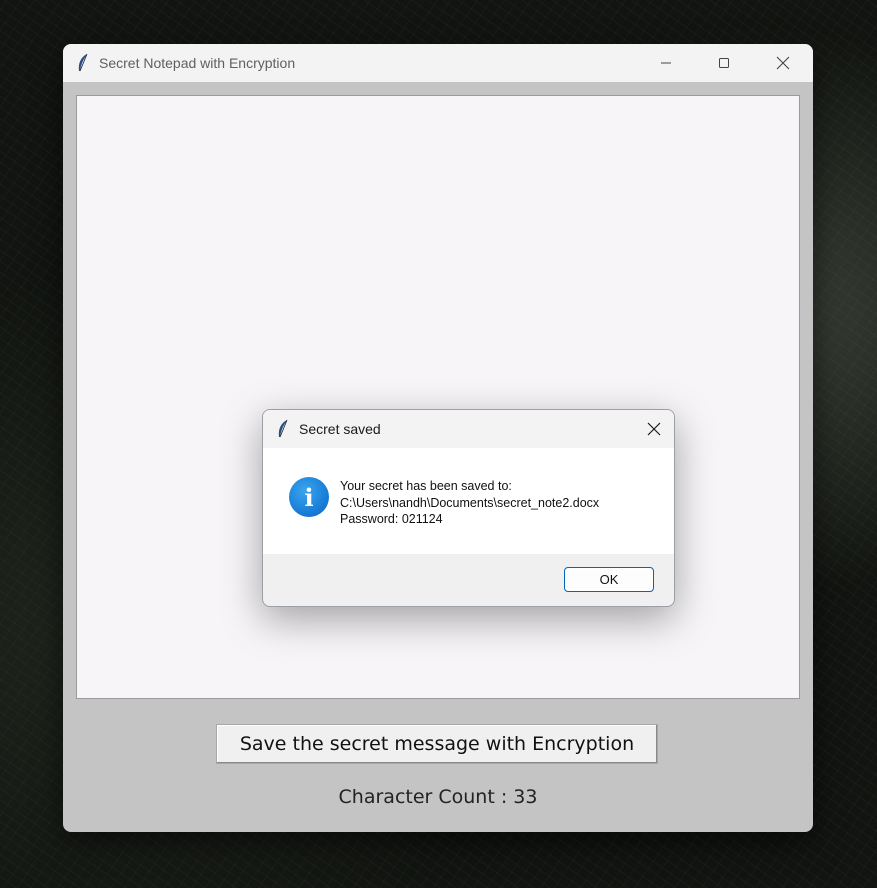 The height and width of the screenshot is (888, 877). Describe the element at coordinates (438, 797) in the screenshot. I see `character-count-label: Character Count : 33` at that location.